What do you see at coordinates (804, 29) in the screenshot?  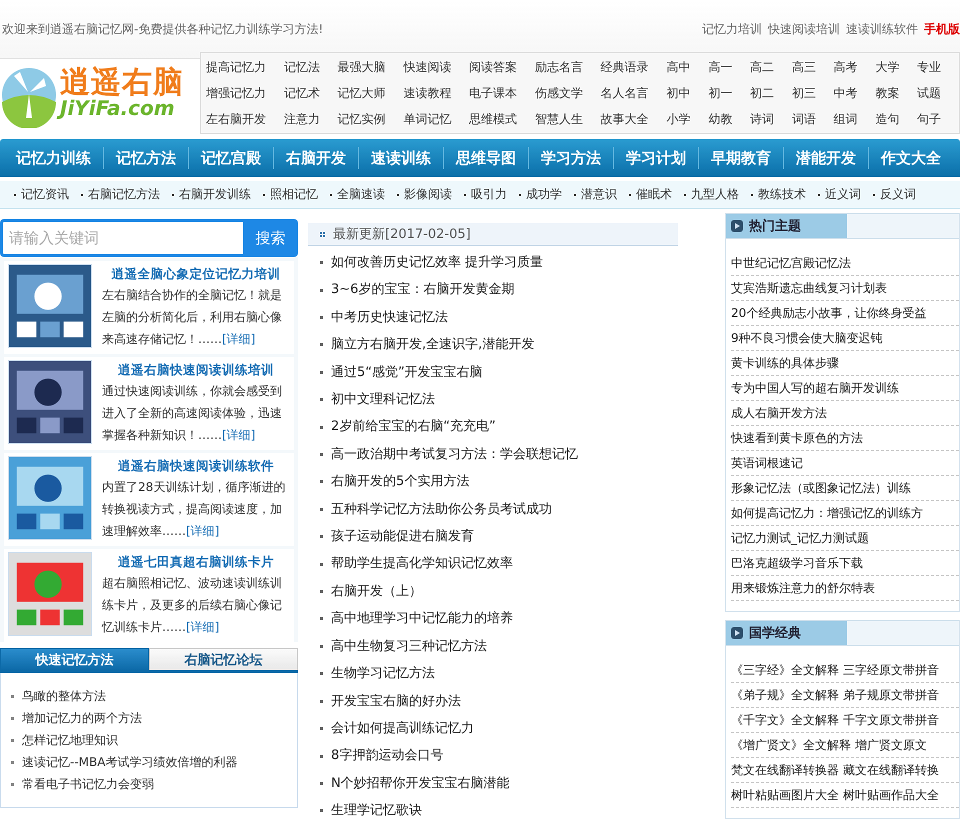 I see `top-link: 快速阅读培训` at bounding box center [804, 29].